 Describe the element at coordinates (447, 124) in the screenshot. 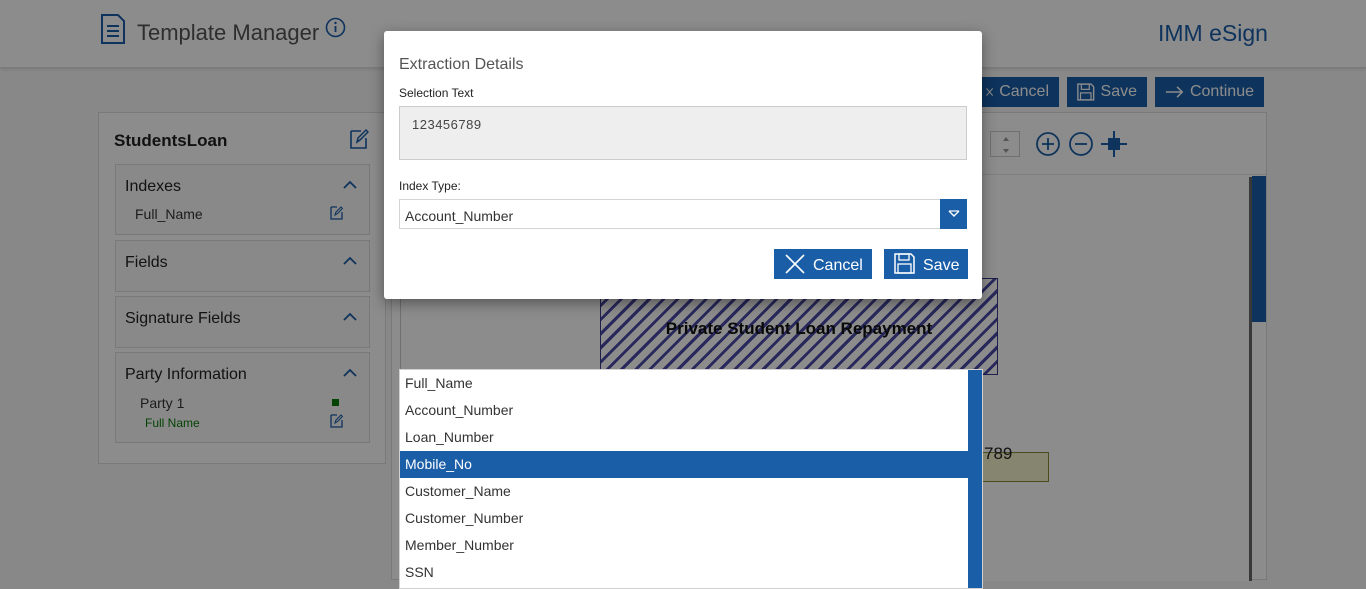

I see `selection-text-value: 123456789` at that location.